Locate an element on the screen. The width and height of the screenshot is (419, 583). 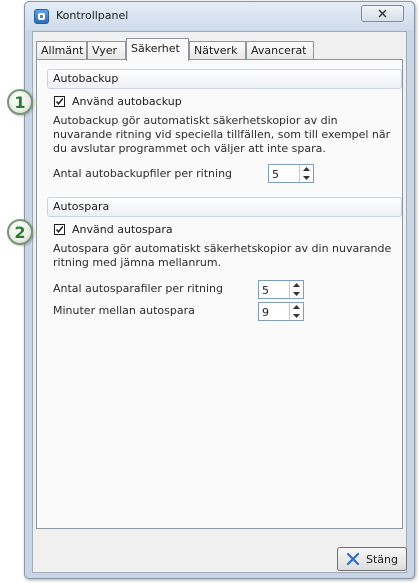
window-title: Kontrollpanel is located at coordinates (92, 15).